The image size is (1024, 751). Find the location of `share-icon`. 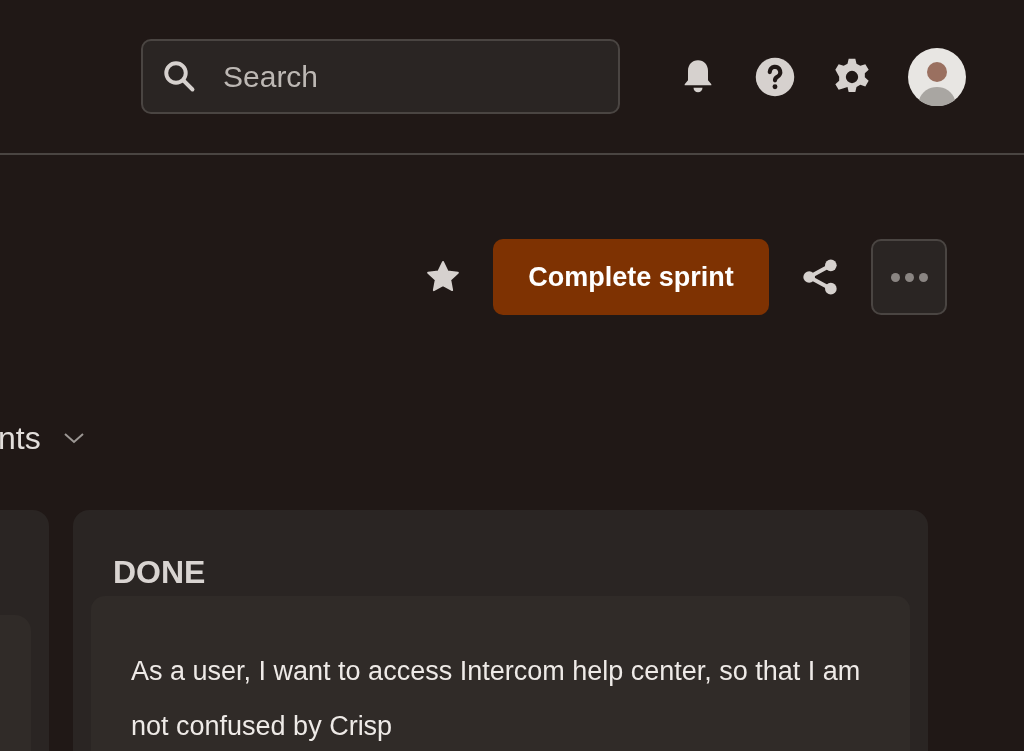

share-icon is located at coordinates (820, 277).